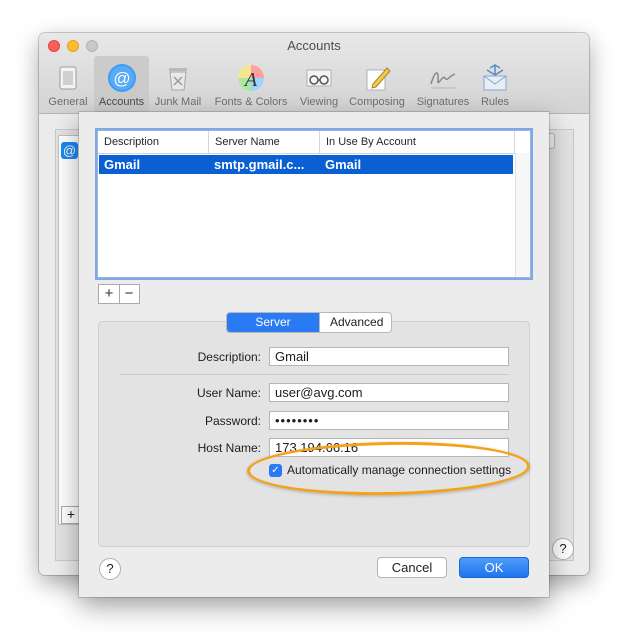 The image size is (631, 632). Describe the element at coordinates (412, 567) in the screenshot. I see `cancel-button: Cancel` at that location.